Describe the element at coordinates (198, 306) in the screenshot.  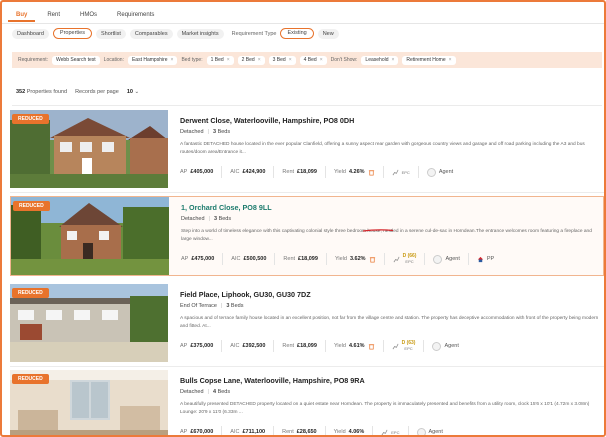
I see `property-type: End Of Terrace` at that location.